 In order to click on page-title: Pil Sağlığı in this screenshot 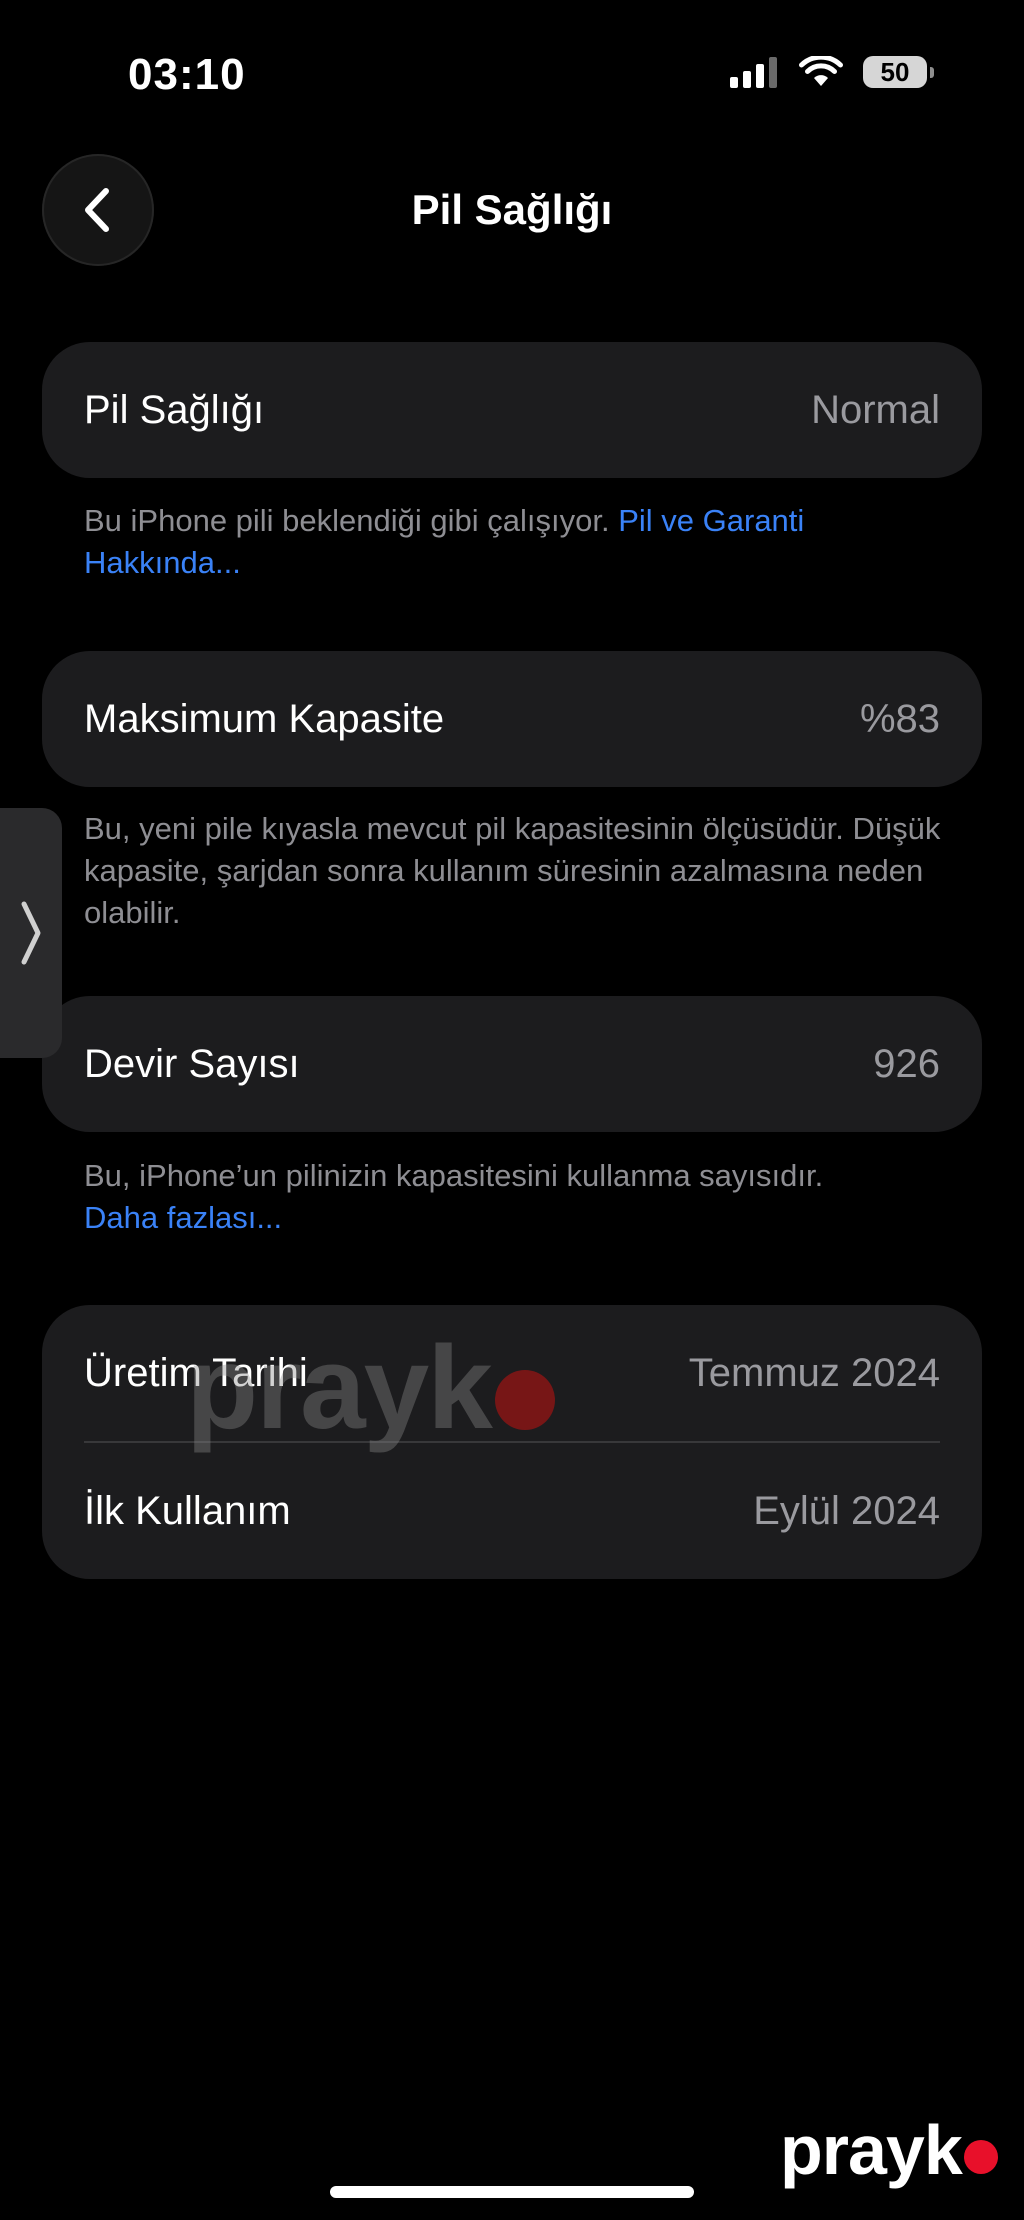, I will do `click(512, 209)`.